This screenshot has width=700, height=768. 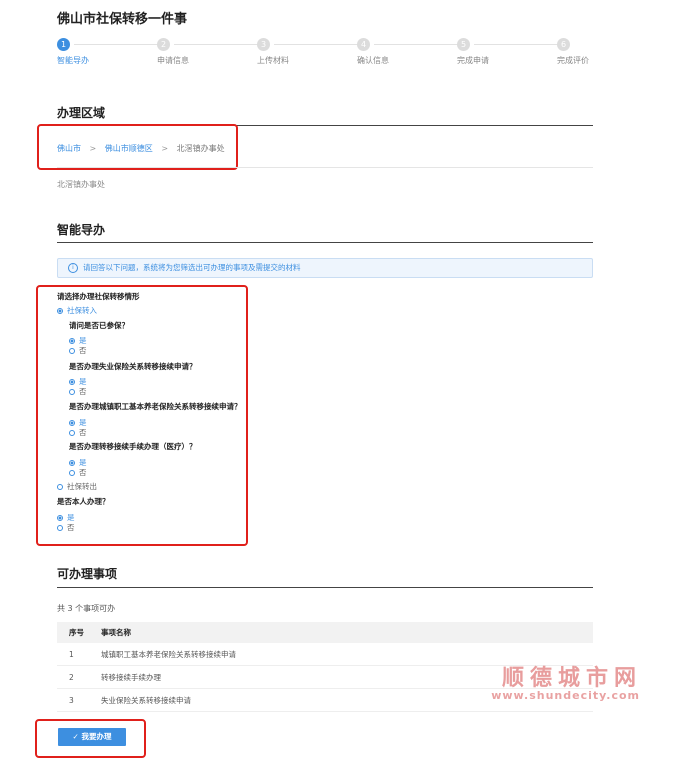 I want to click on page-title: 佛山市社保转移一件事, so click(x=122, y=19).